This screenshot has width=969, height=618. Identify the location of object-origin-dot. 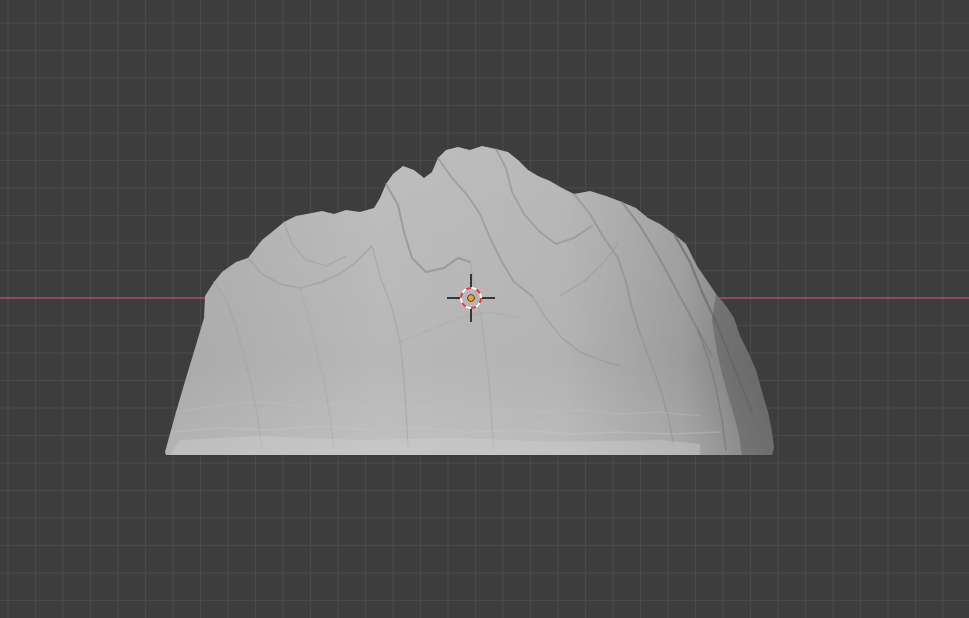
(471, 298).